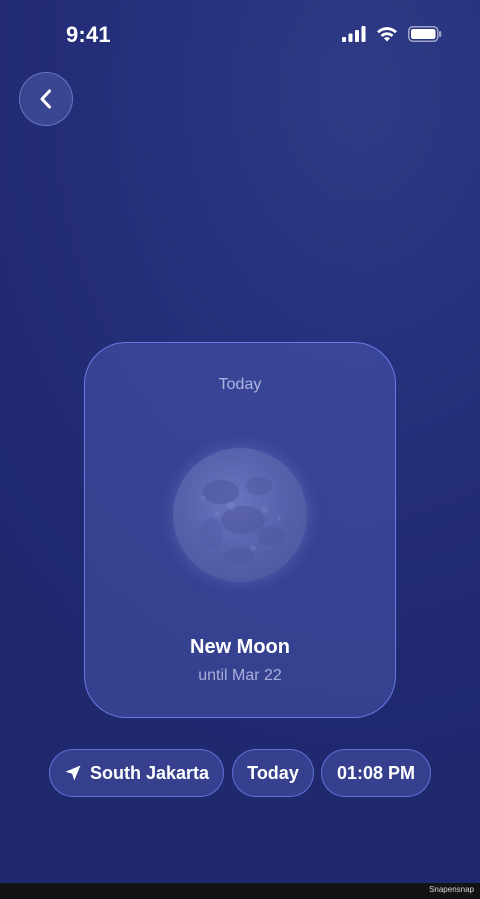 The width and height of the screenshot is (480, 899). What do you see at coordinates (240, 891) in the screenshot?
I see `bottom-bar` at bounding box center [240, 891].